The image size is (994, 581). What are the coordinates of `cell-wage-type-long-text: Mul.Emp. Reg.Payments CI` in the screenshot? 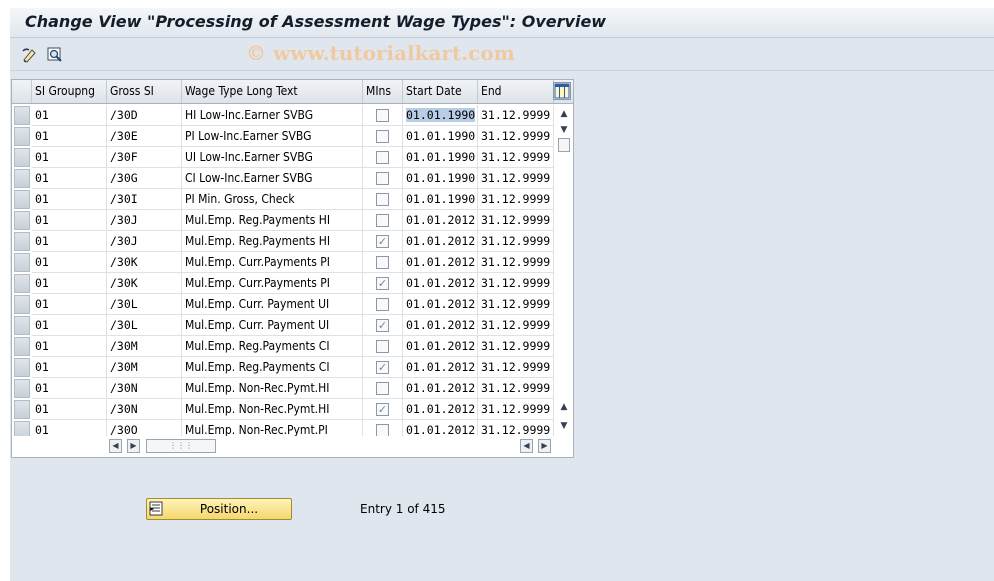 It's located at (272, 367).